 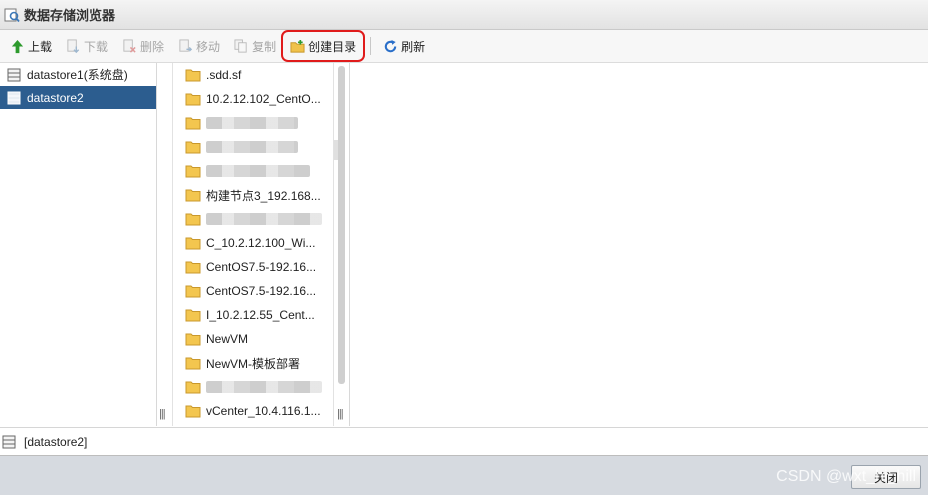 What do you see at coordinates (70, 15) in the screenshot?
I see `window-title: 数据存储浏览器` at bounding box center [70, 15].